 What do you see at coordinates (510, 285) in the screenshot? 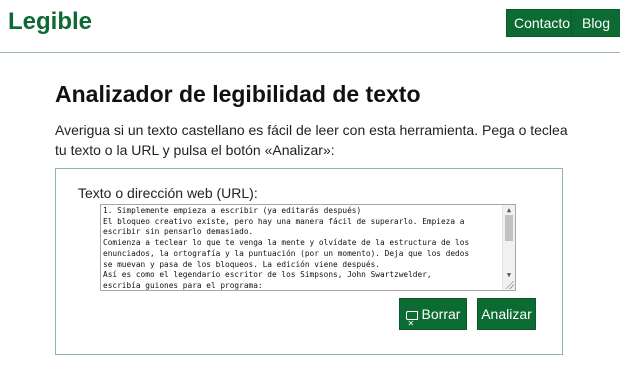
I see `resize-grip-icon` at bounding box center [510, 285].